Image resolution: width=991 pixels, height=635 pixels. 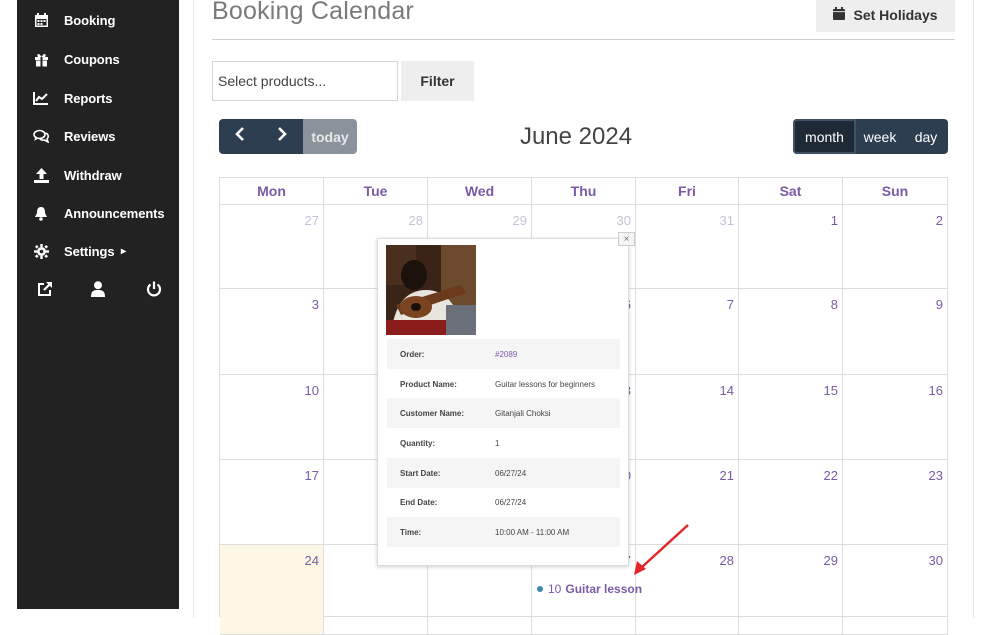 What do you see at coordinates (661, 549) in the screenshot?
I see `annotation-arrow` at bounding box center [661, 549].